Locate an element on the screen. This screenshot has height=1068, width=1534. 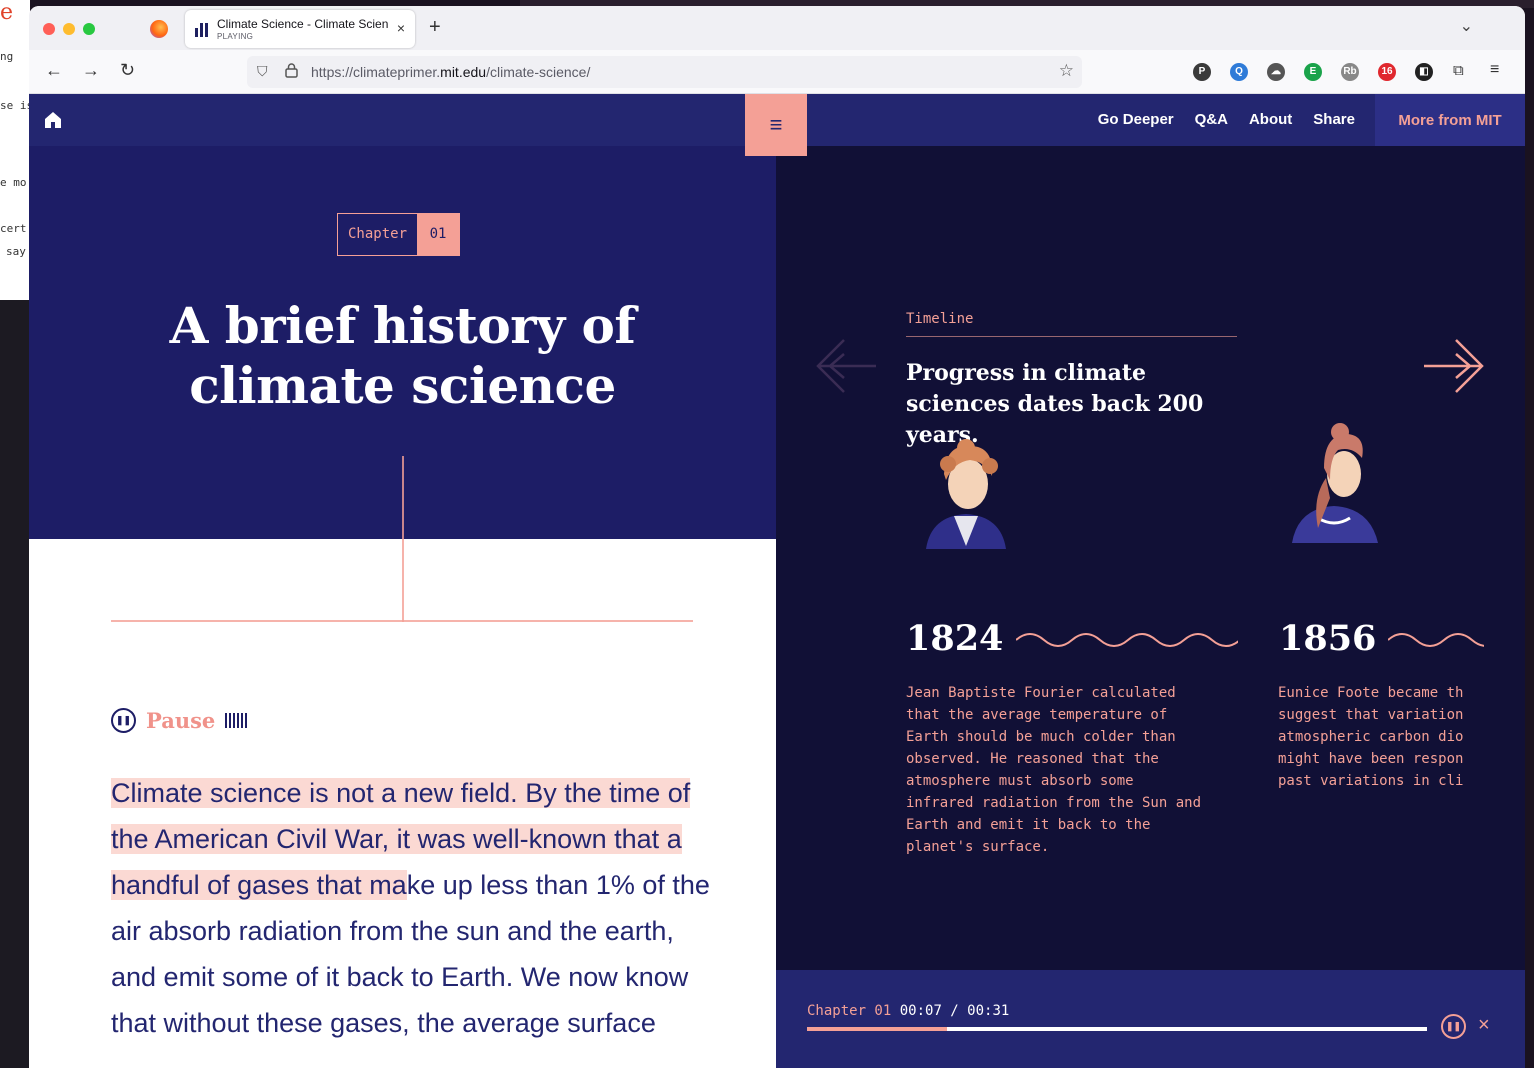
site-nav-links: Go Deeper Q&A About Share is located at coordinates (1226, 119).